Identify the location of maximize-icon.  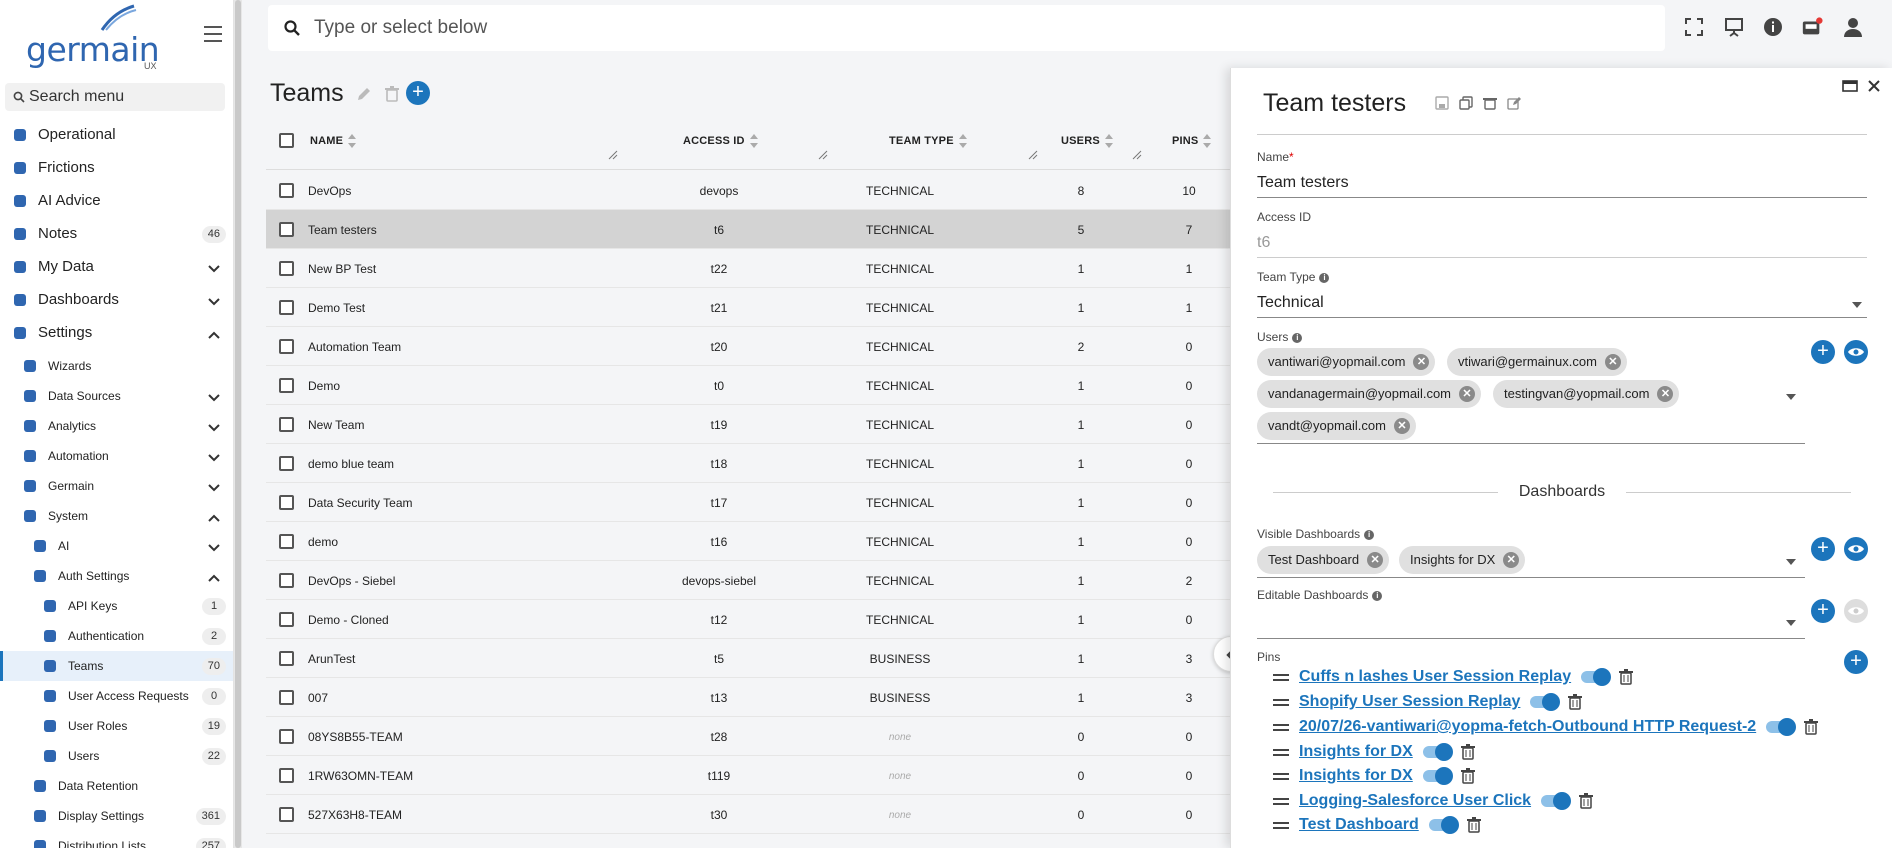
(1850, 86).